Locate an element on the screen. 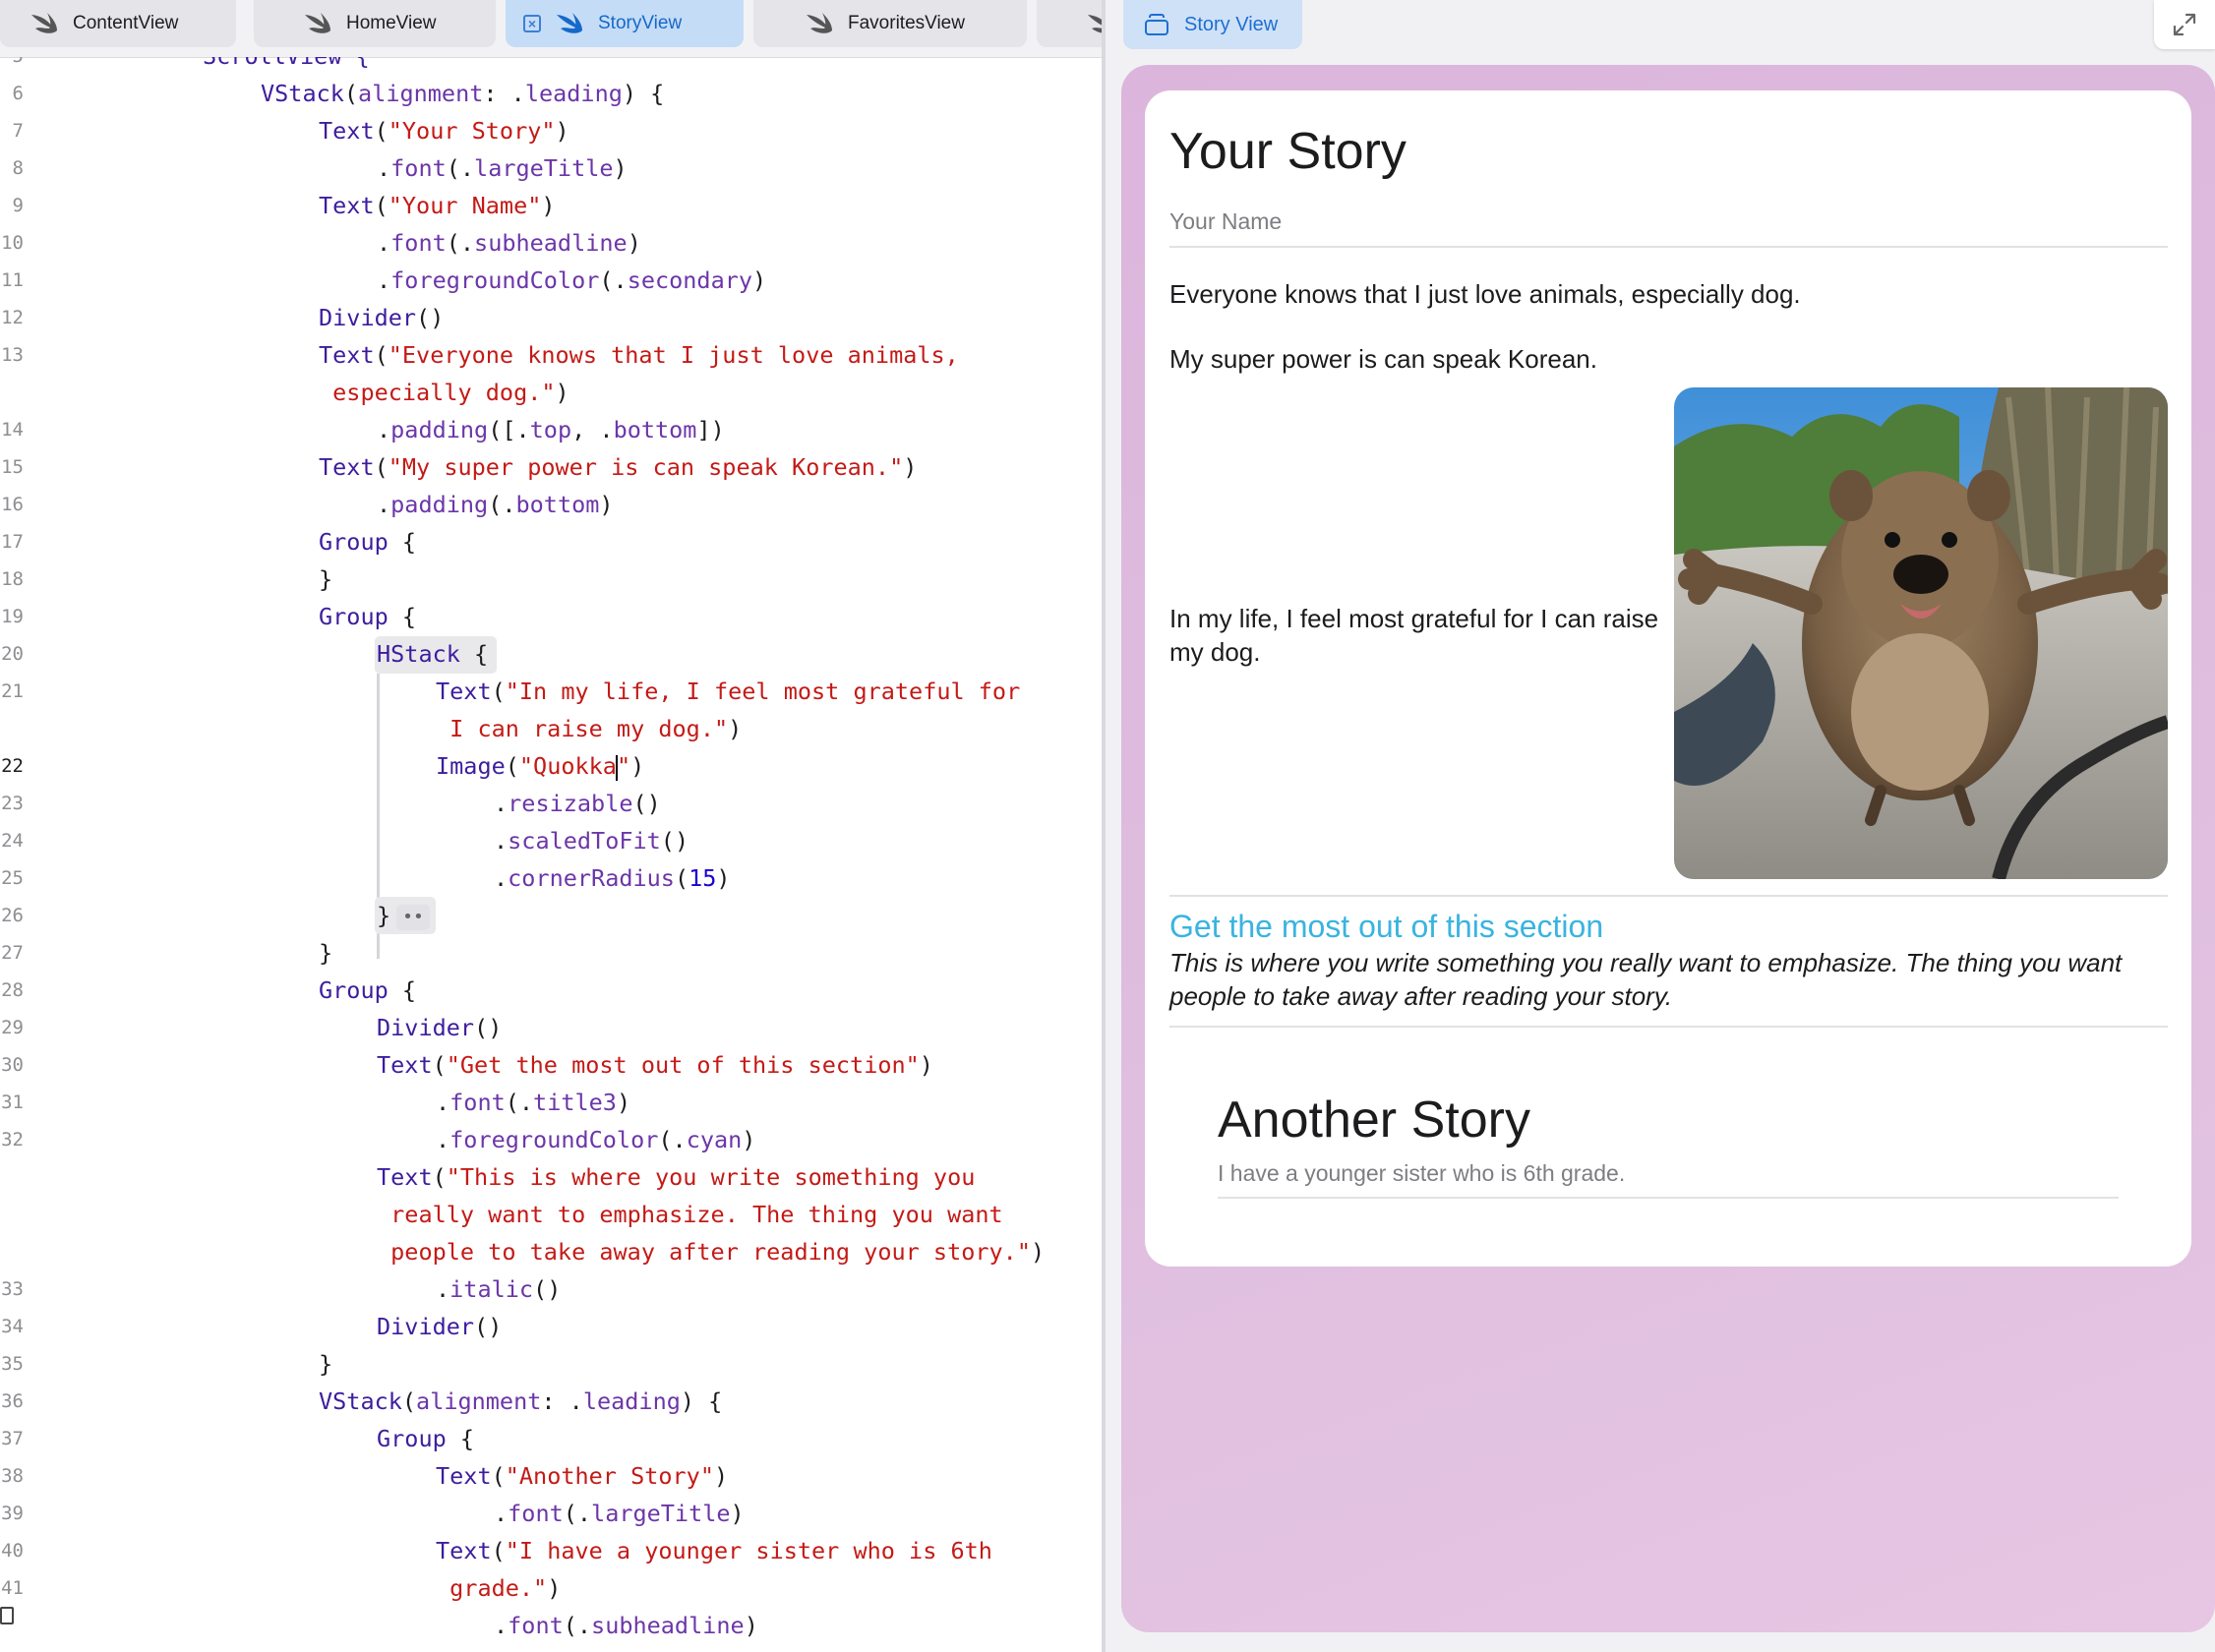  line-number: 19 is located at coordinates (12, 616).